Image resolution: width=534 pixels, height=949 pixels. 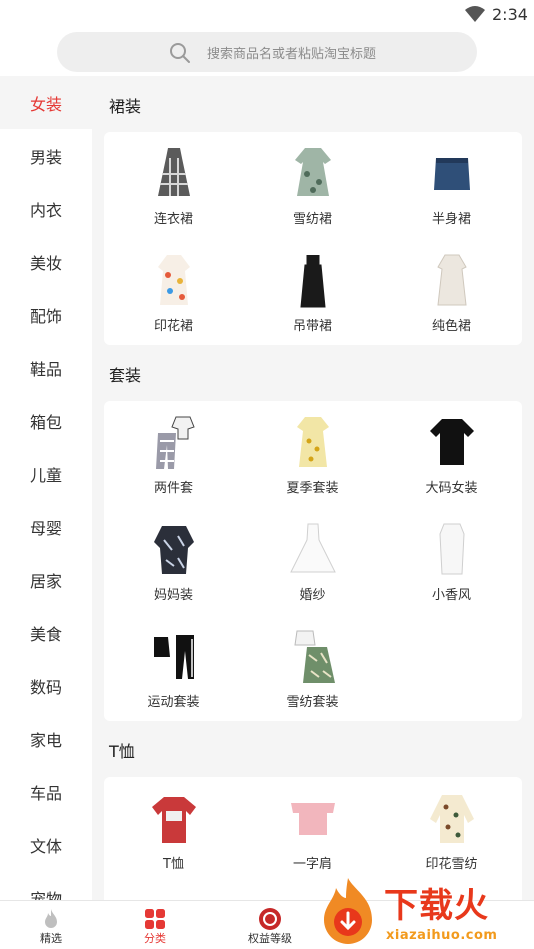 What do you see at coordinates (510, 14) in the screenshot?
I see `status-time: 2:34` at bounding box center [510, 14].